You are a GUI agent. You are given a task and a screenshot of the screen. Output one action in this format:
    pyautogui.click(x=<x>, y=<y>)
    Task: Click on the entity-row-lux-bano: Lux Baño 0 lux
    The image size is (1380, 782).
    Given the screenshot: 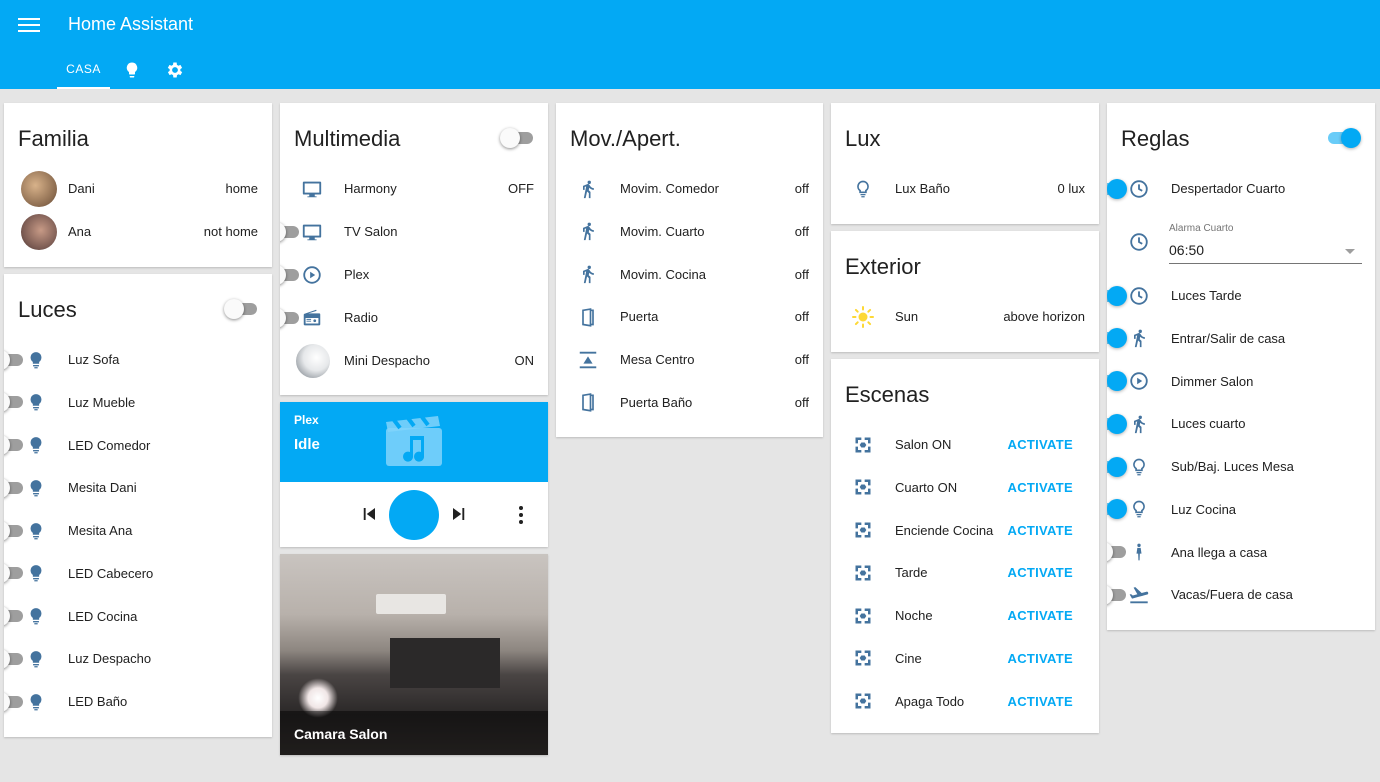 What is the action you would take?
    pyautogui.click(x=965, y=188)
    